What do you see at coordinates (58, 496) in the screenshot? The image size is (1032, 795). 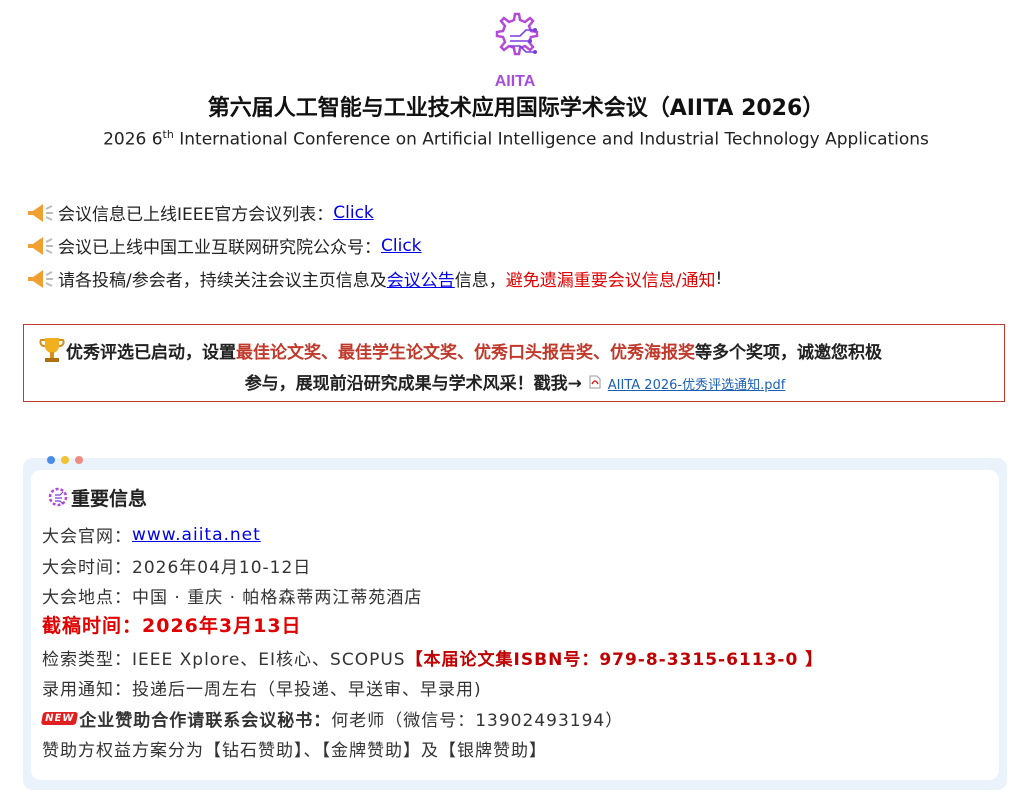 I see `logo-gear-icon` at bounding box center [58, 496].